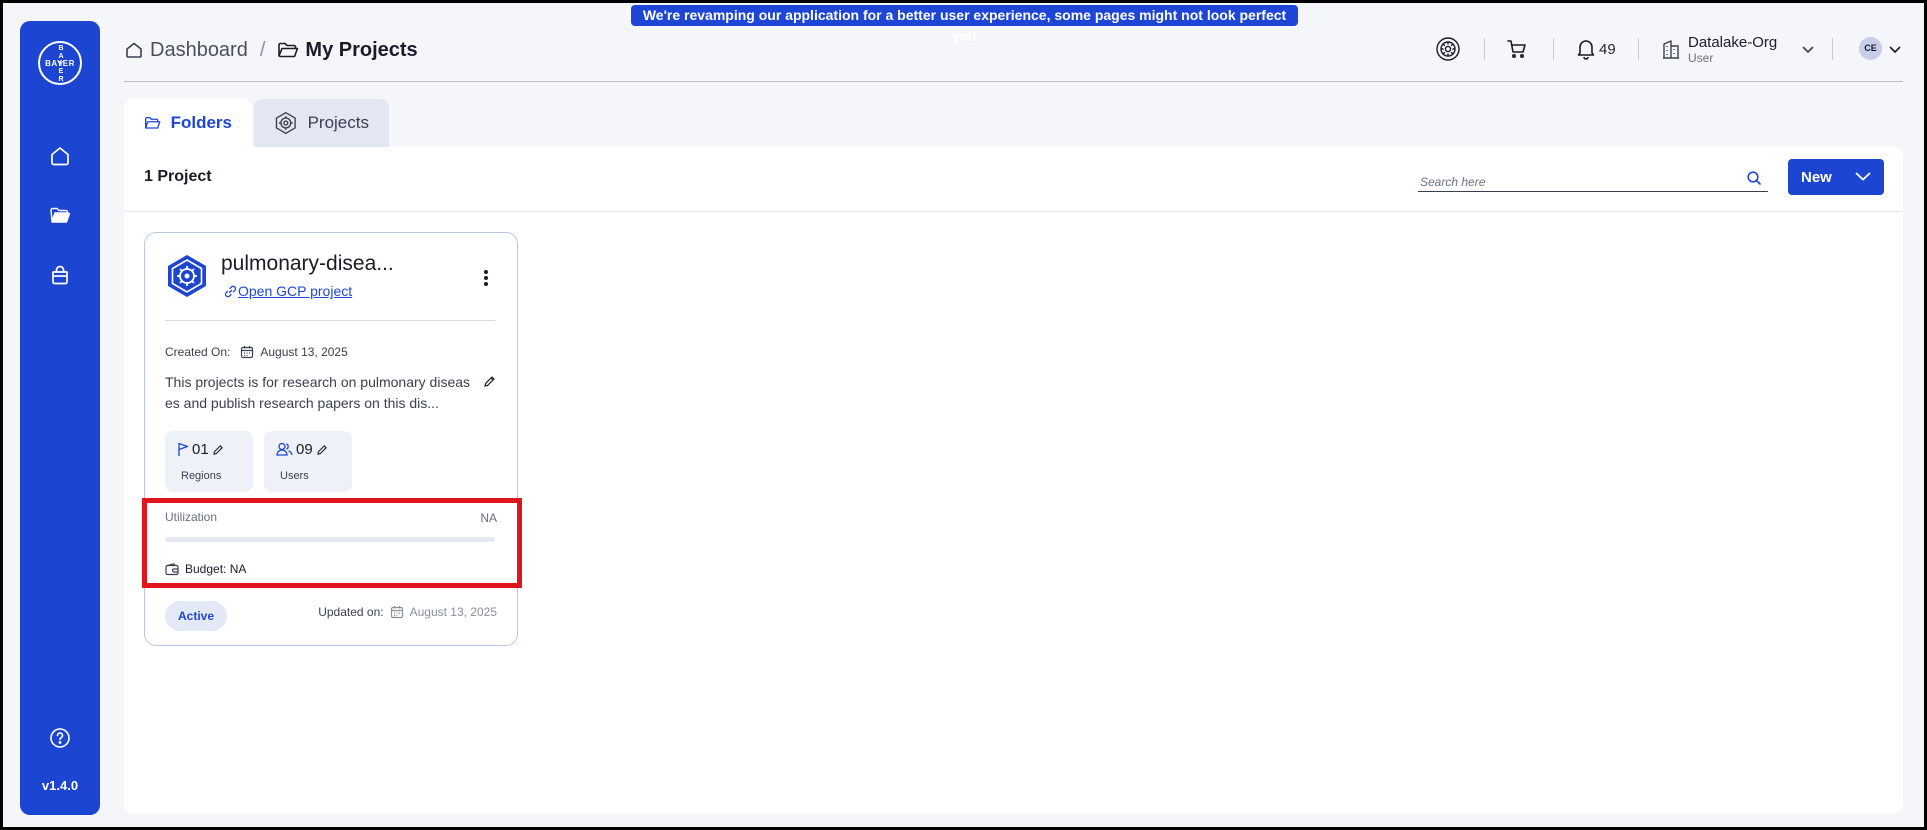 The width and height of the screenshot is (1927, 830). I want to click on building-icon, so click(1671, 49).